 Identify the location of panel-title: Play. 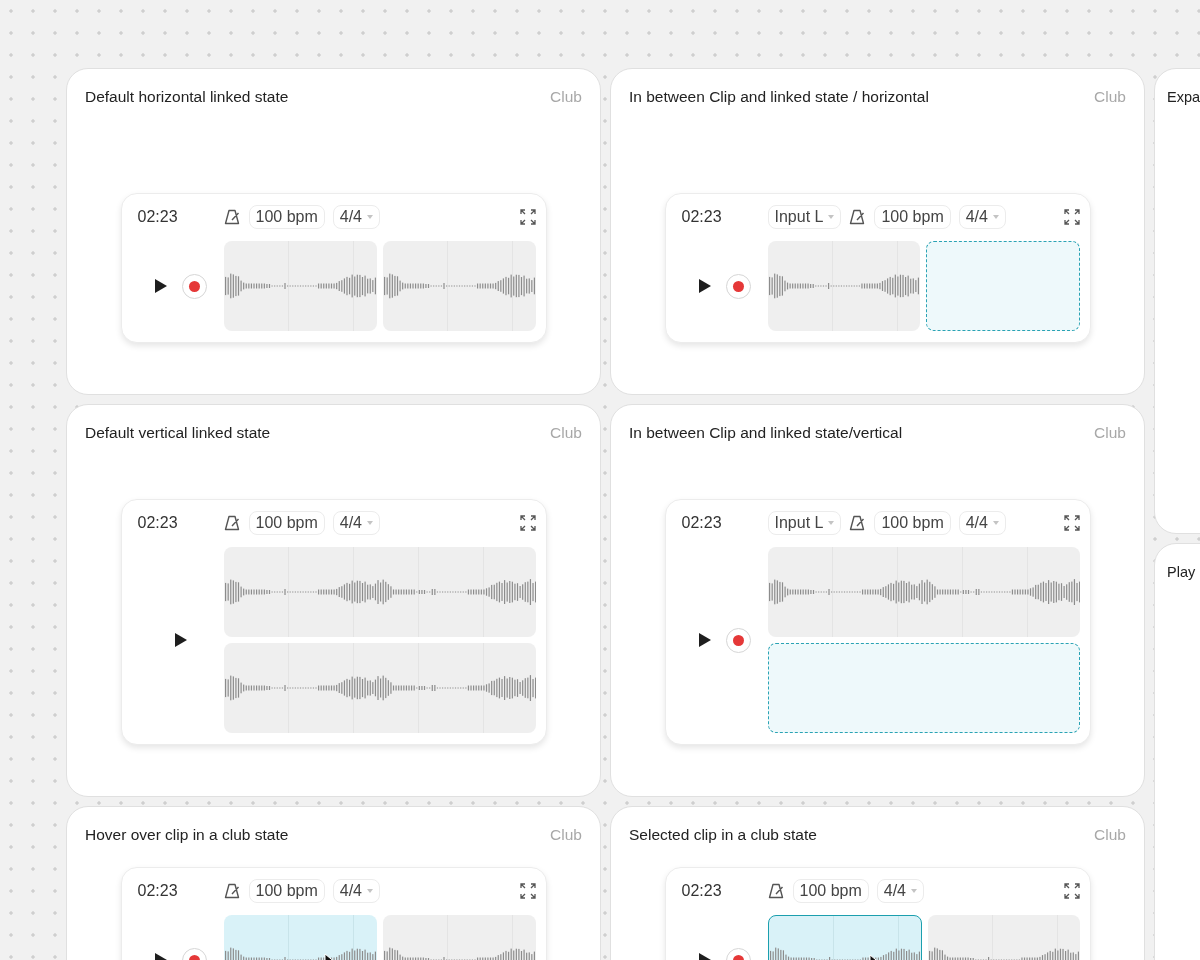
(1181, 572).